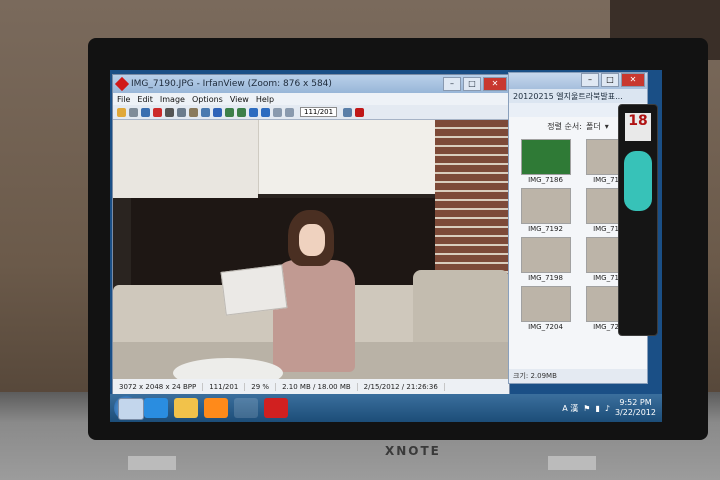  I want to click on taskbar: A 漢 ⚑ ▮ ♪ 9:52 PM 3/22/2012, so click(386, 408).